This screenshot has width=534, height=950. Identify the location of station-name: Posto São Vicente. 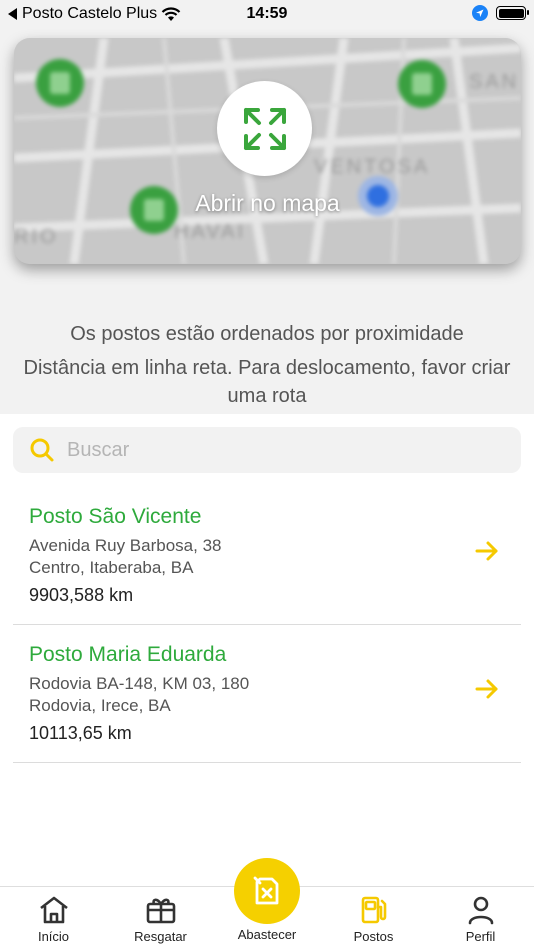
(115, 516).